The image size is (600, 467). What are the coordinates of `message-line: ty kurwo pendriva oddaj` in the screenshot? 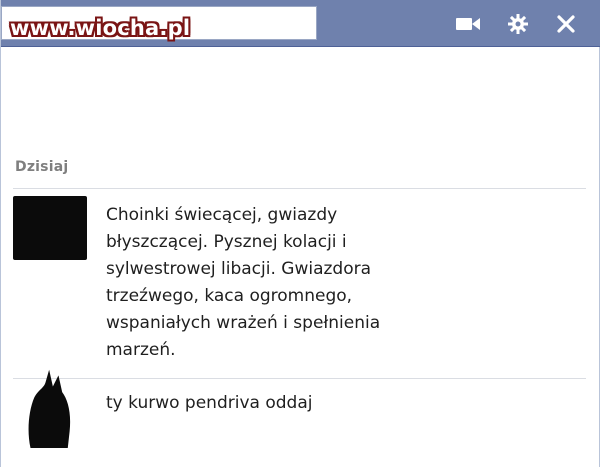 It's located at (209, 403).